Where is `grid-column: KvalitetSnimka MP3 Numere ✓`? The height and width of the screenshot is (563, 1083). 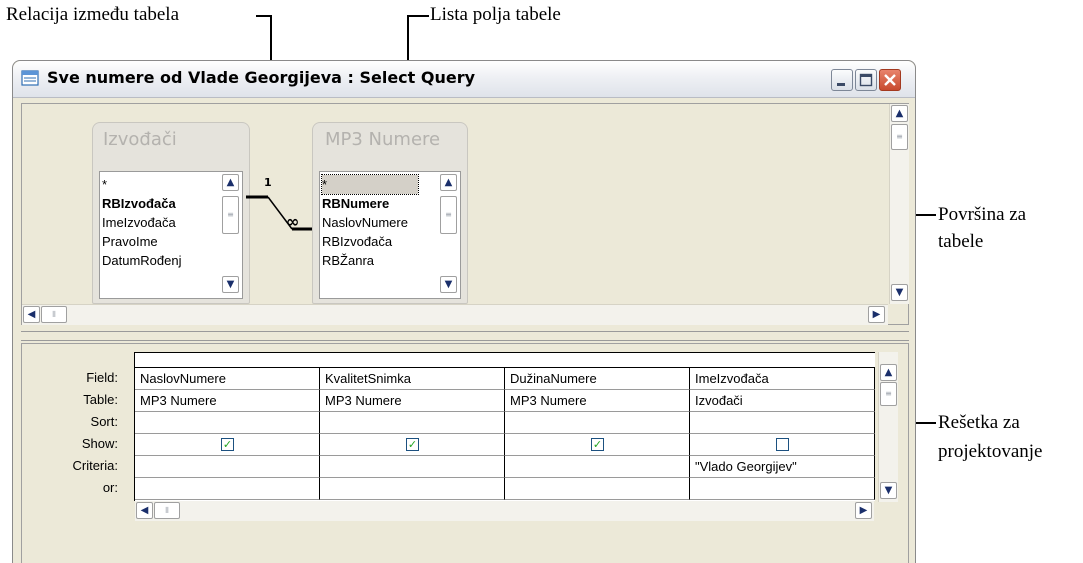 grid-column: KvalitetSnimka MP3 Numere ✓ is located at coordinates (412, 434).